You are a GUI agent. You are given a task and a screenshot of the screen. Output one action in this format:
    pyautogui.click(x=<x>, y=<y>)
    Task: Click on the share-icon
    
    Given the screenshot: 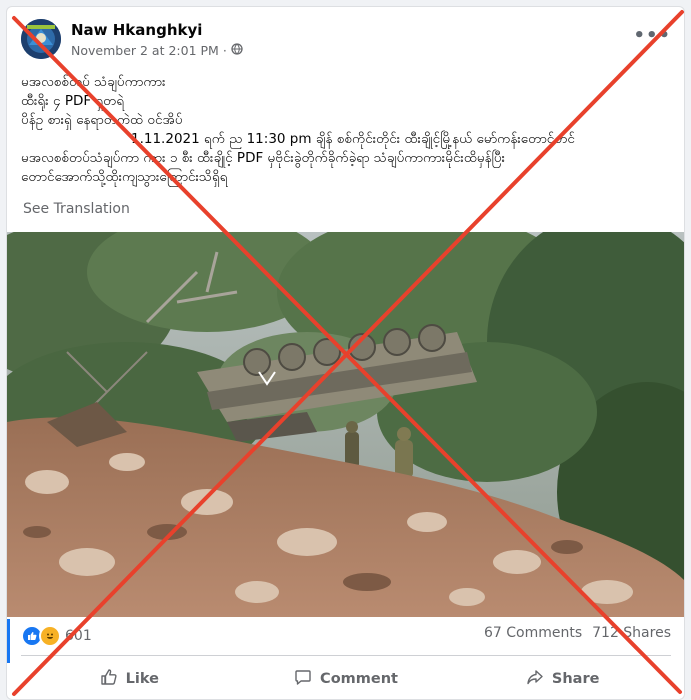 What is the action you would take?
    pyautogui.click(x=535, y=679)
    